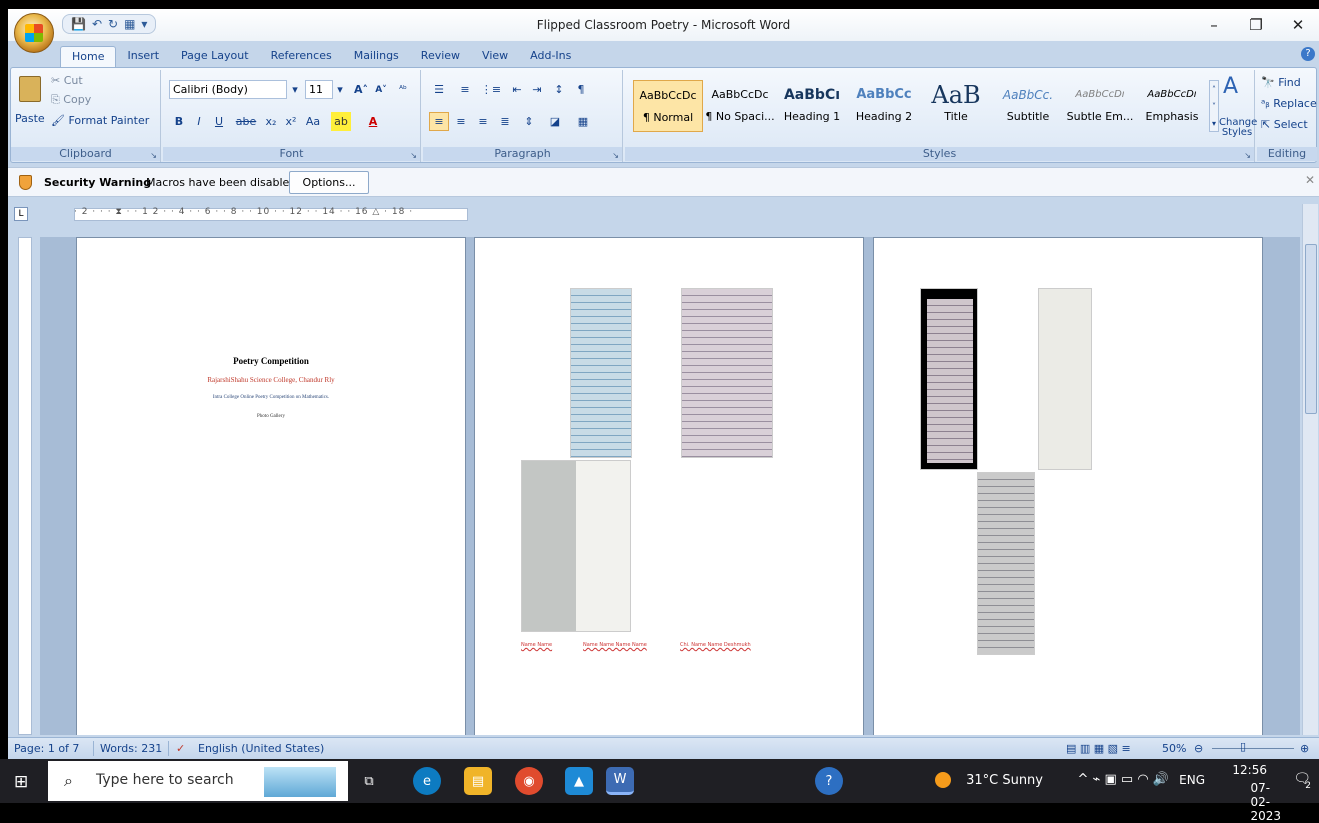 Image resolution: width=1319 pixels, height=823 pixels. Describe the element at coordinates (505, 121) in the screenshot. I see `justify-icon: ≣` at that location.